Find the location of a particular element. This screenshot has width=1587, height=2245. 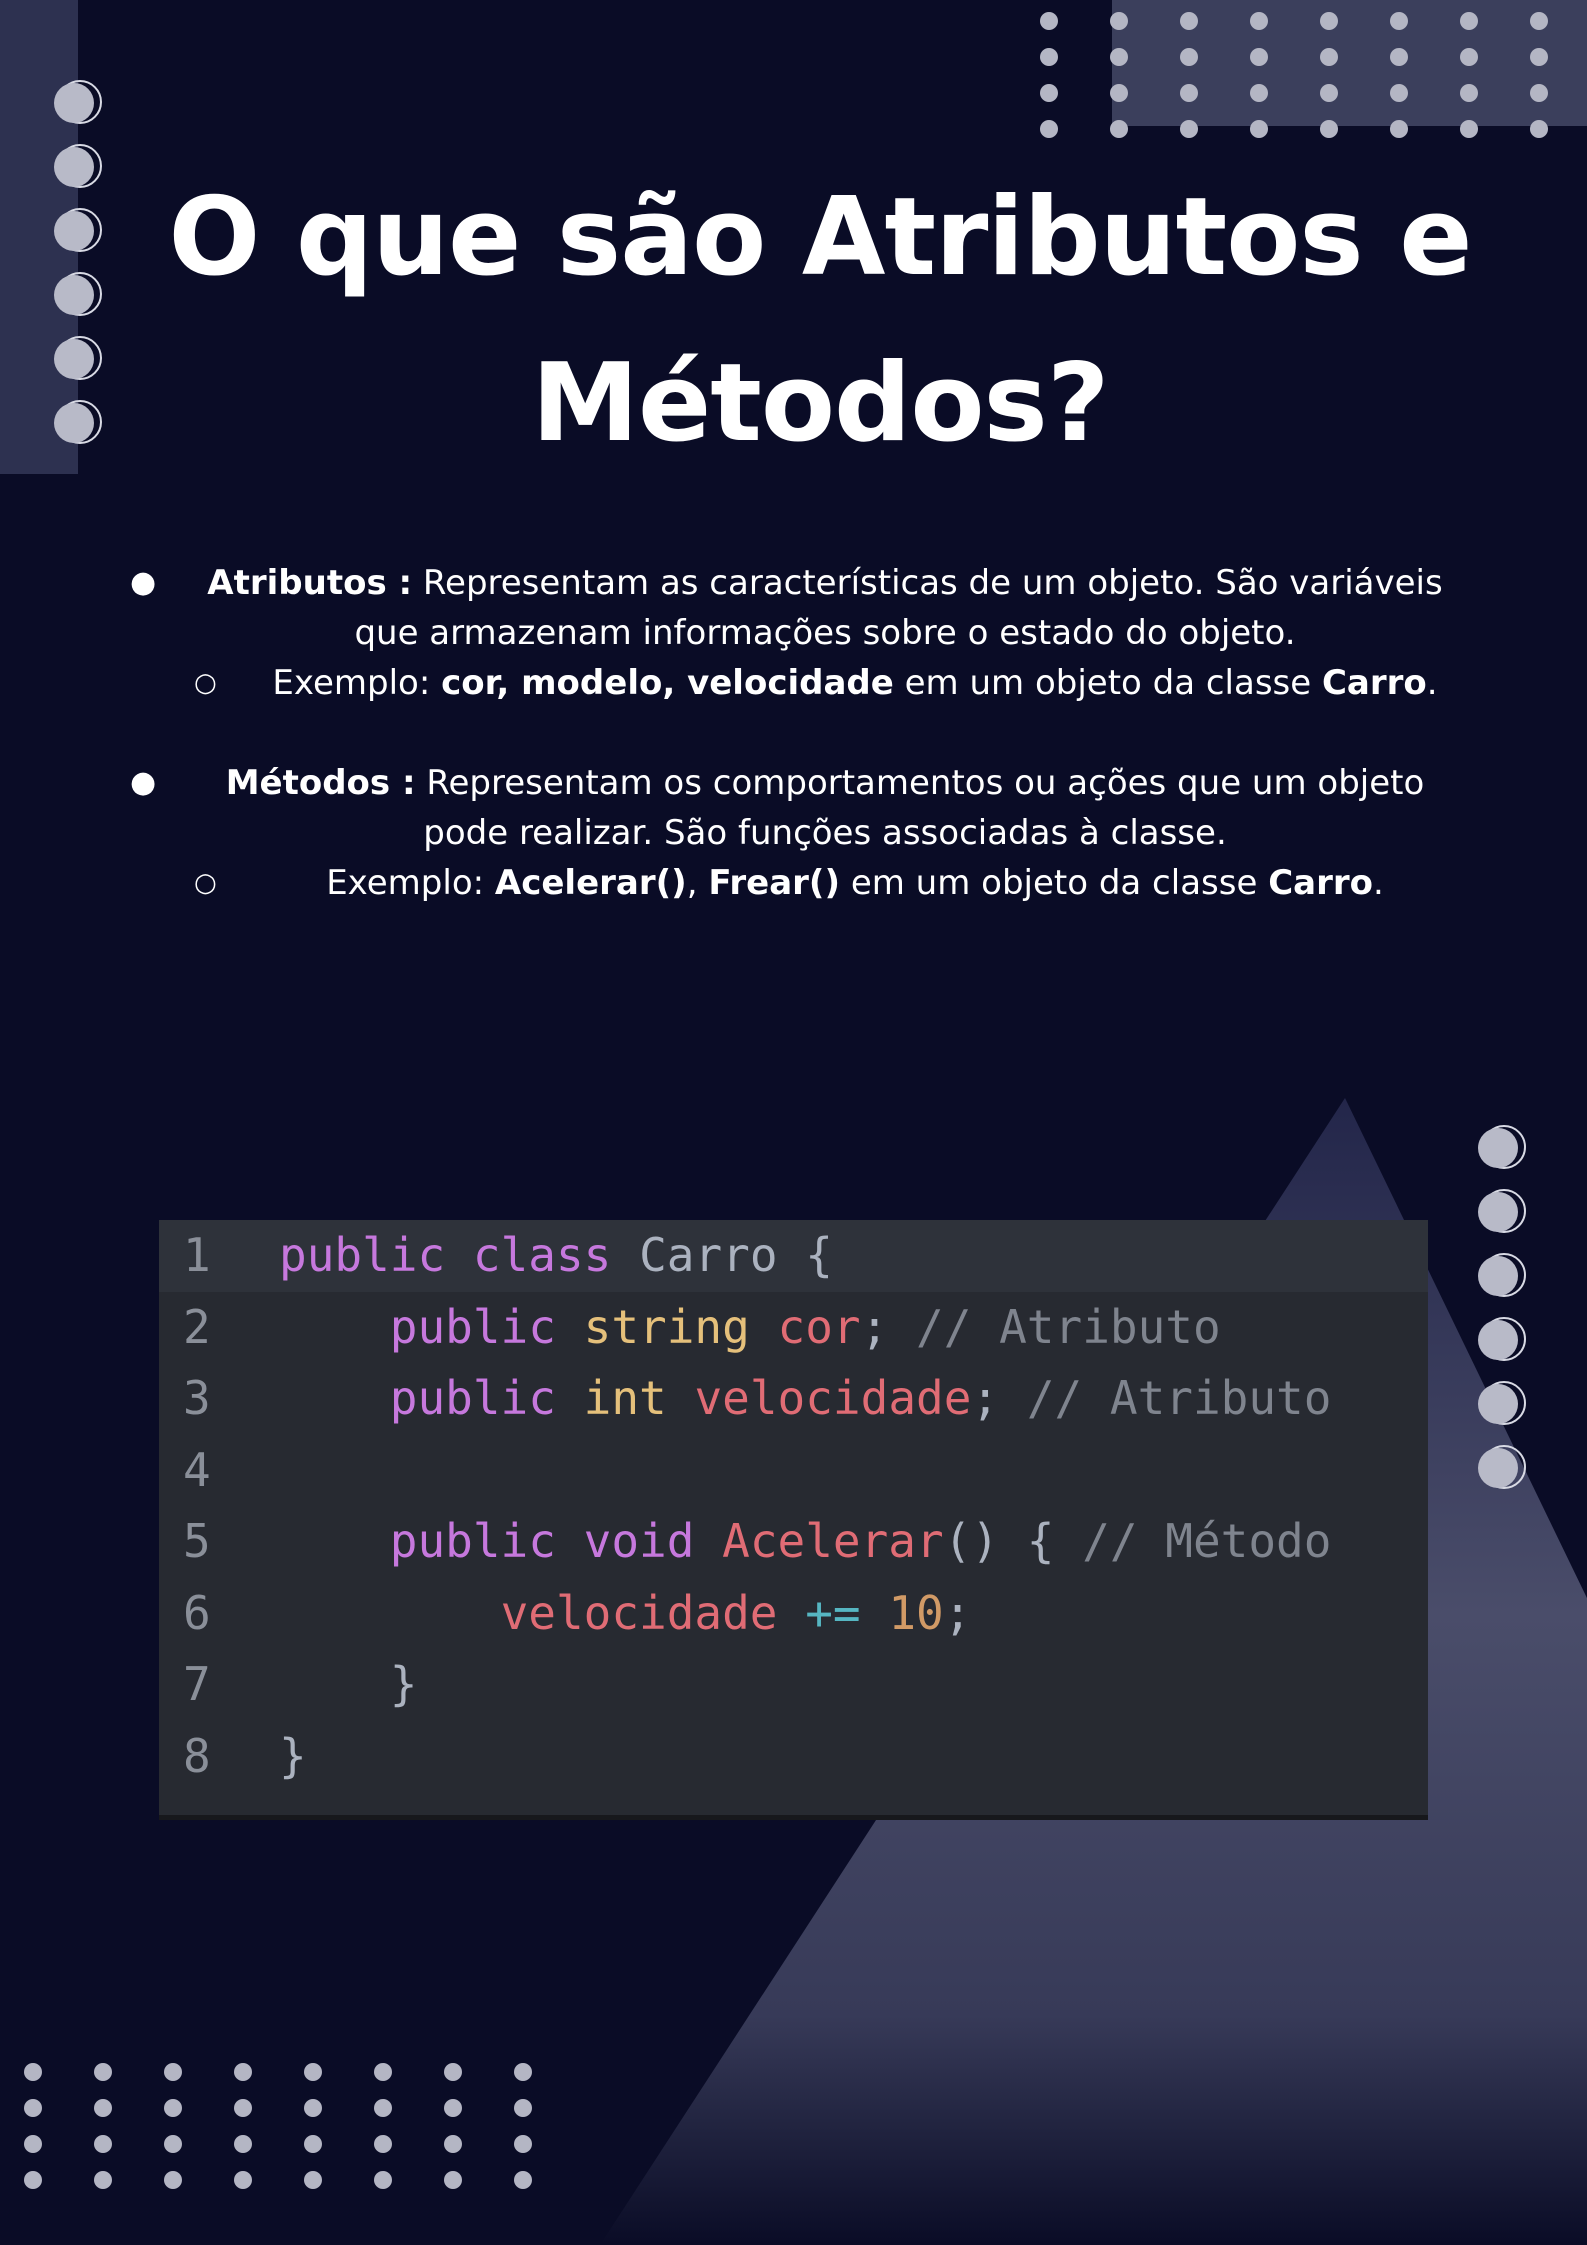

dot-pattern-top is located at coordinates (1294, 75).